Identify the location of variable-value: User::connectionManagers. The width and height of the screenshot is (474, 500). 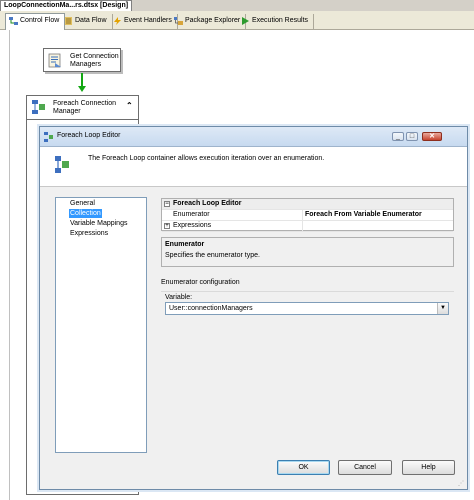
(211, 308).